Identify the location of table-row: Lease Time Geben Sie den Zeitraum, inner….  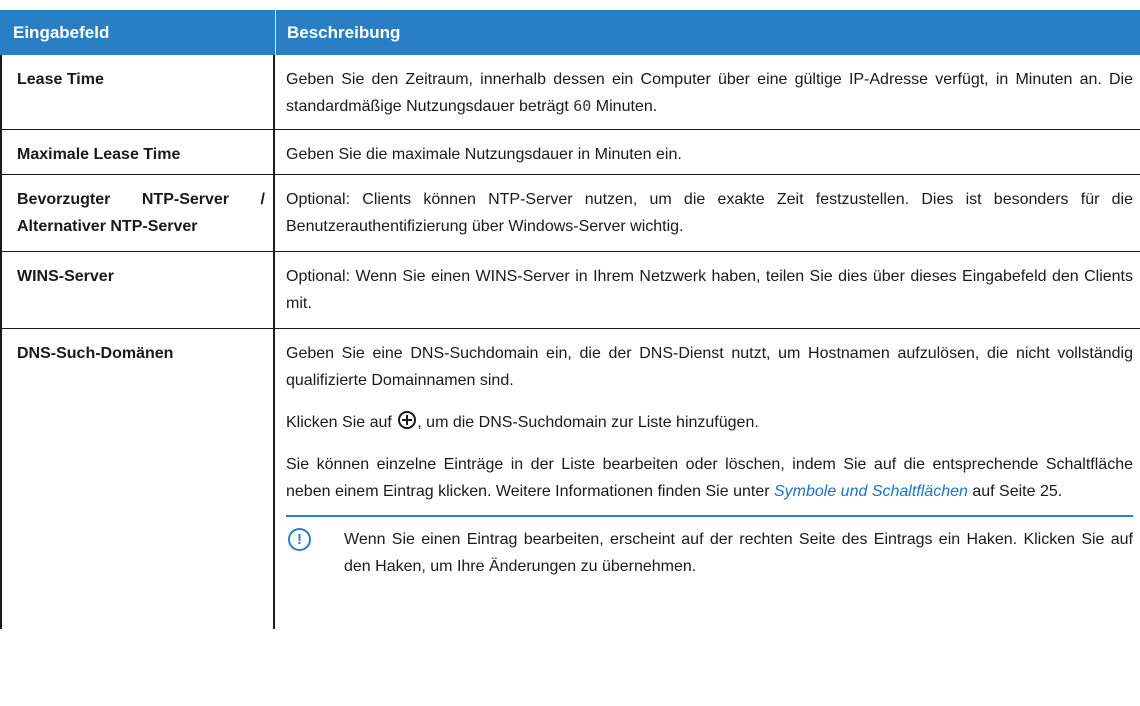
(570, 92).